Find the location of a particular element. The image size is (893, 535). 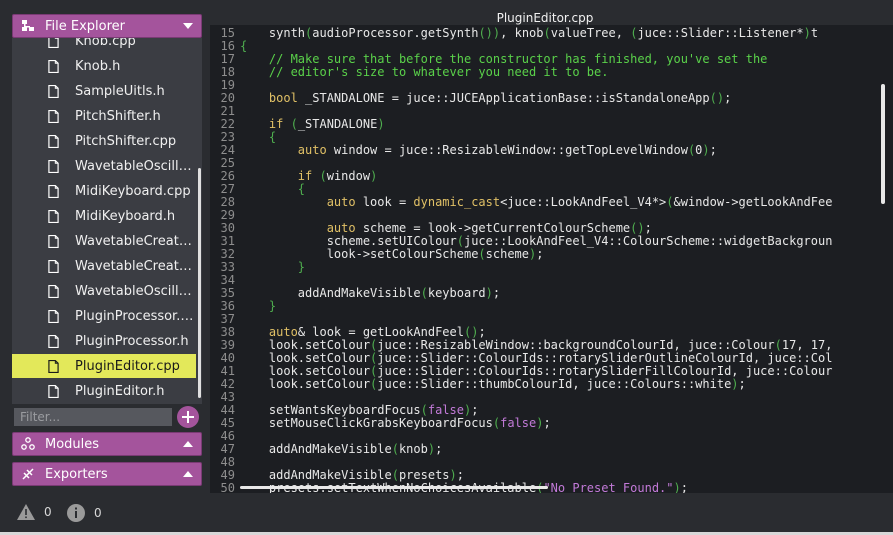

code-line: 22 if (_STANDALONE) is located at coordinates (297, 124).